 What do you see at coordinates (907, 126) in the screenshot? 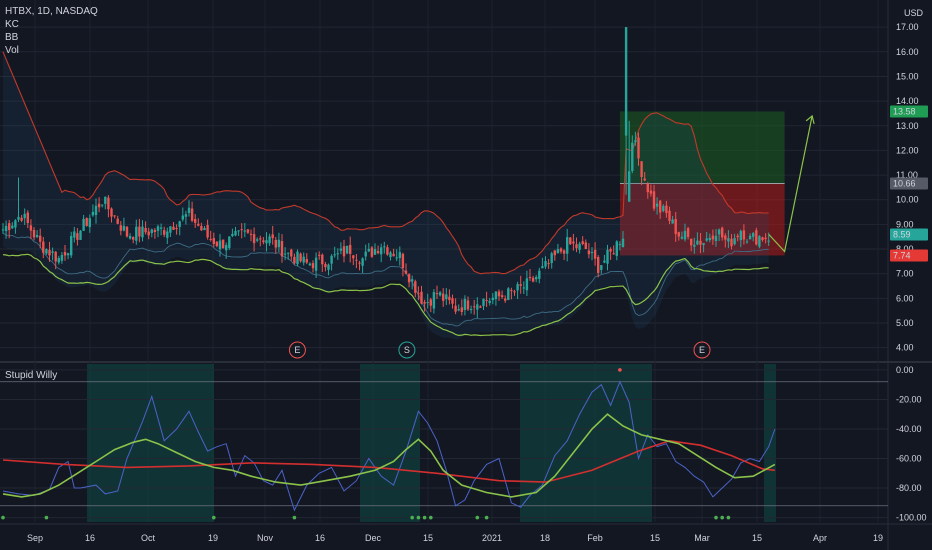
I see `price-tick-label: 13.00` at bounding box center [907, 126].